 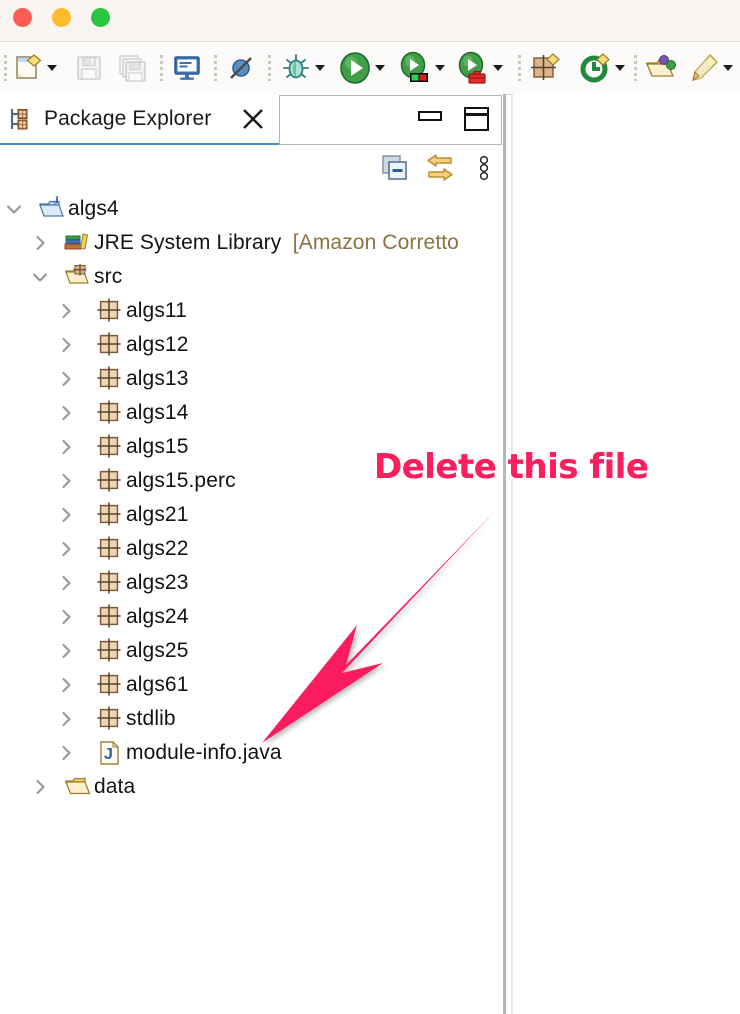 I want to click on collapse-all-button, so click(x=395, y=168).